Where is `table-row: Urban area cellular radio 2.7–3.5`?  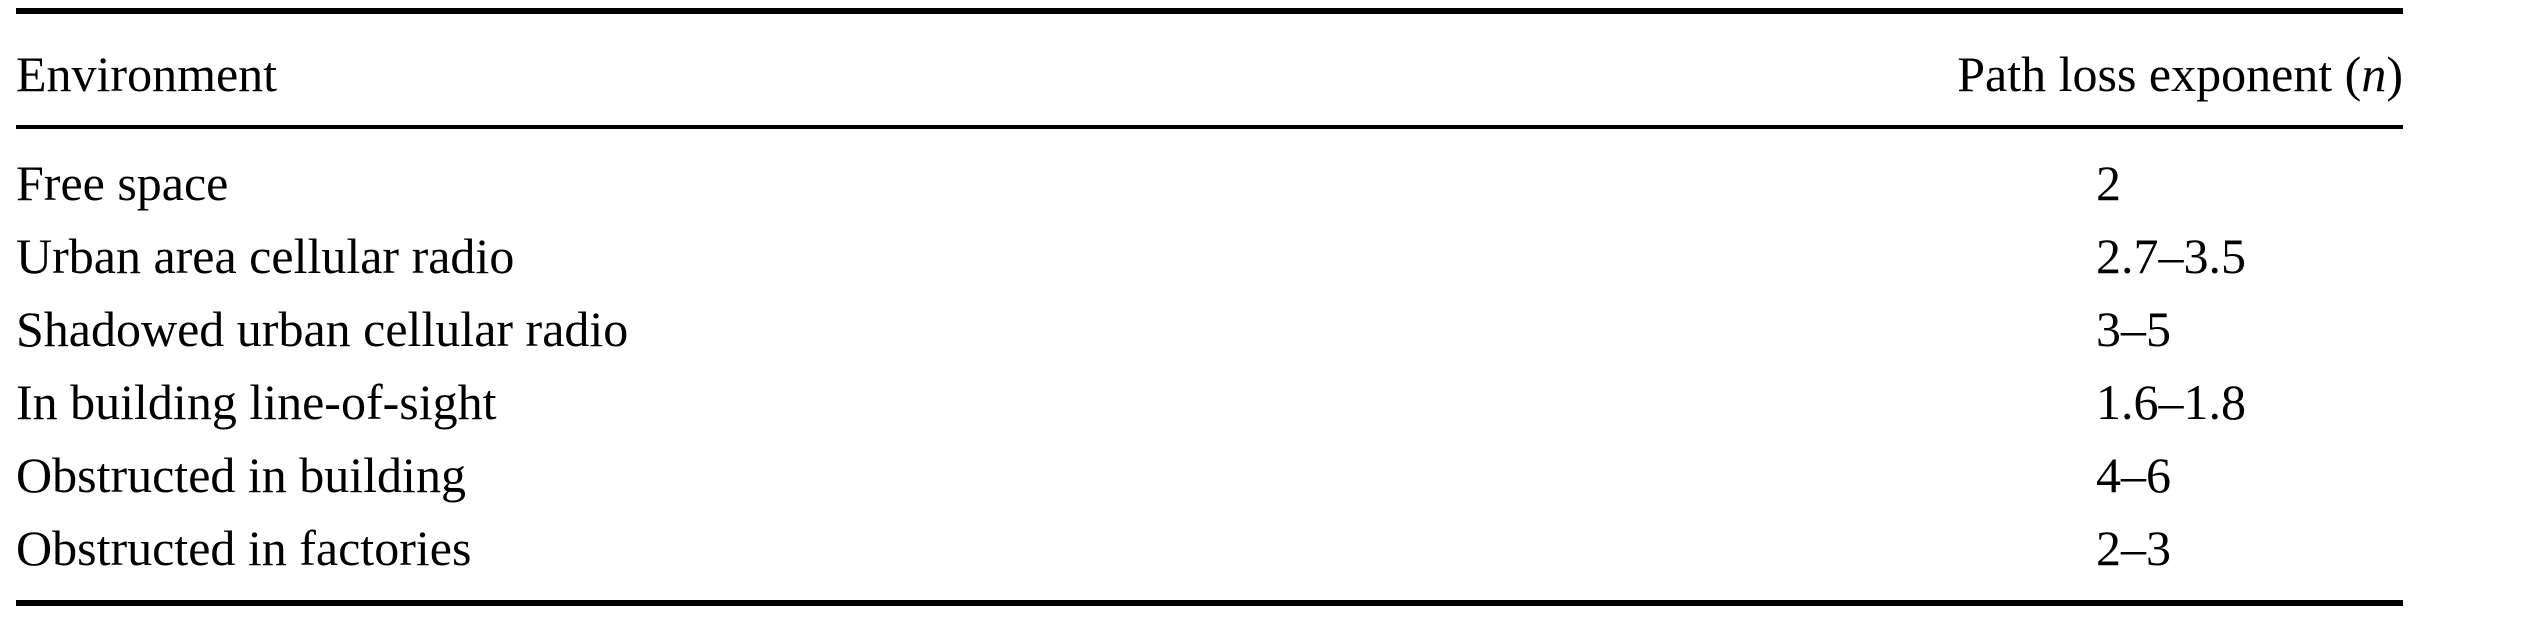 table-row: Urban area cellular radio 2.7–3.5 is located at coordinates (1209, 259).